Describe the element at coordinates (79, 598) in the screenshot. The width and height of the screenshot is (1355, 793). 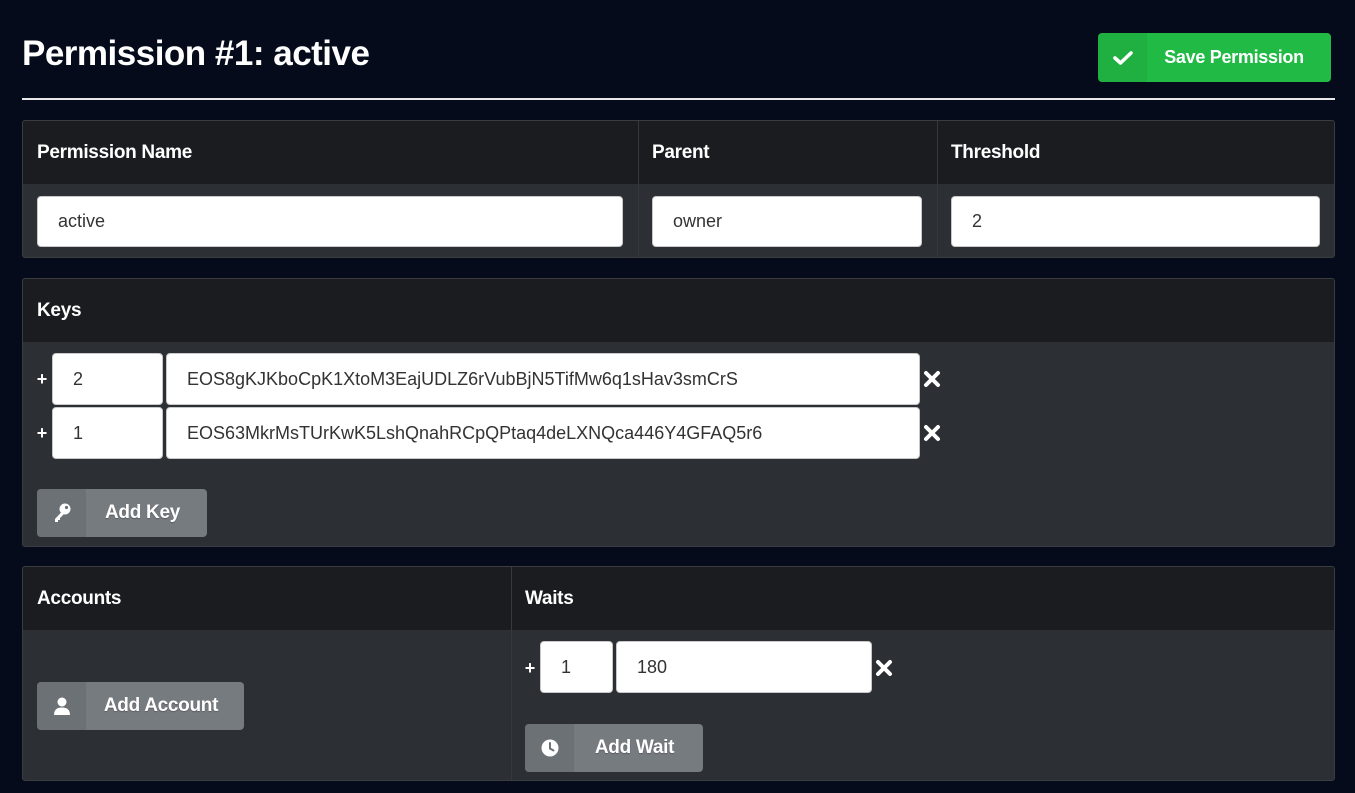
I see `accounts-header: Accounts` at that location.